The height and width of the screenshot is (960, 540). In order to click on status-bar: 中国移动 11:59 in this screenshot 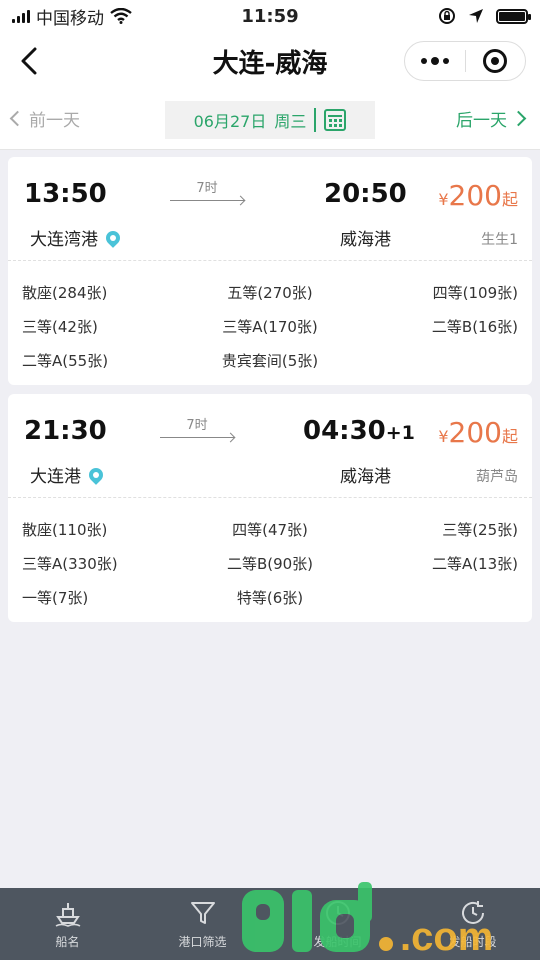, I will do `click(270, 16)`.